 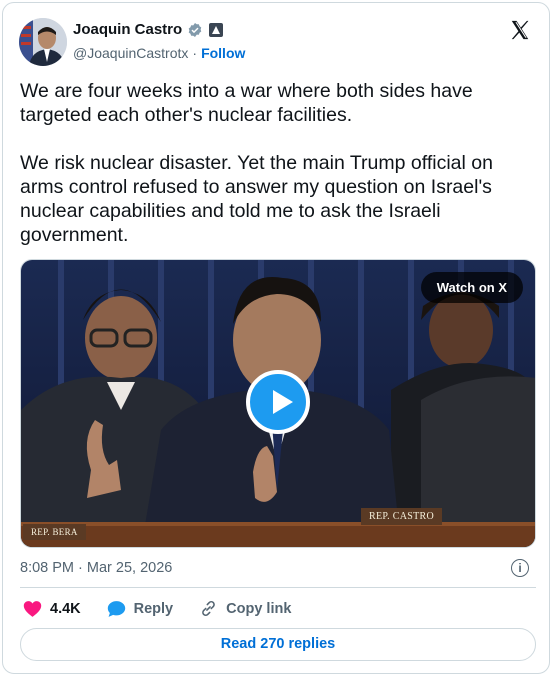 I want to click on play-button-icon, so click(x=278, y=402).